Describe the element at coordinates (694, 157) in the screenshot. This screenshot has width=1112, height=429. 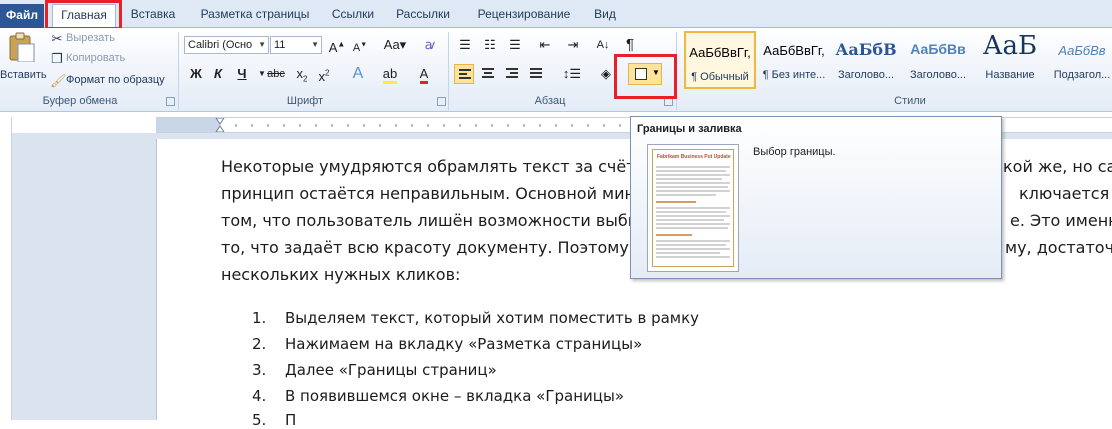
I see `preview-heading: Fabrikam Business Put Update` at that location.